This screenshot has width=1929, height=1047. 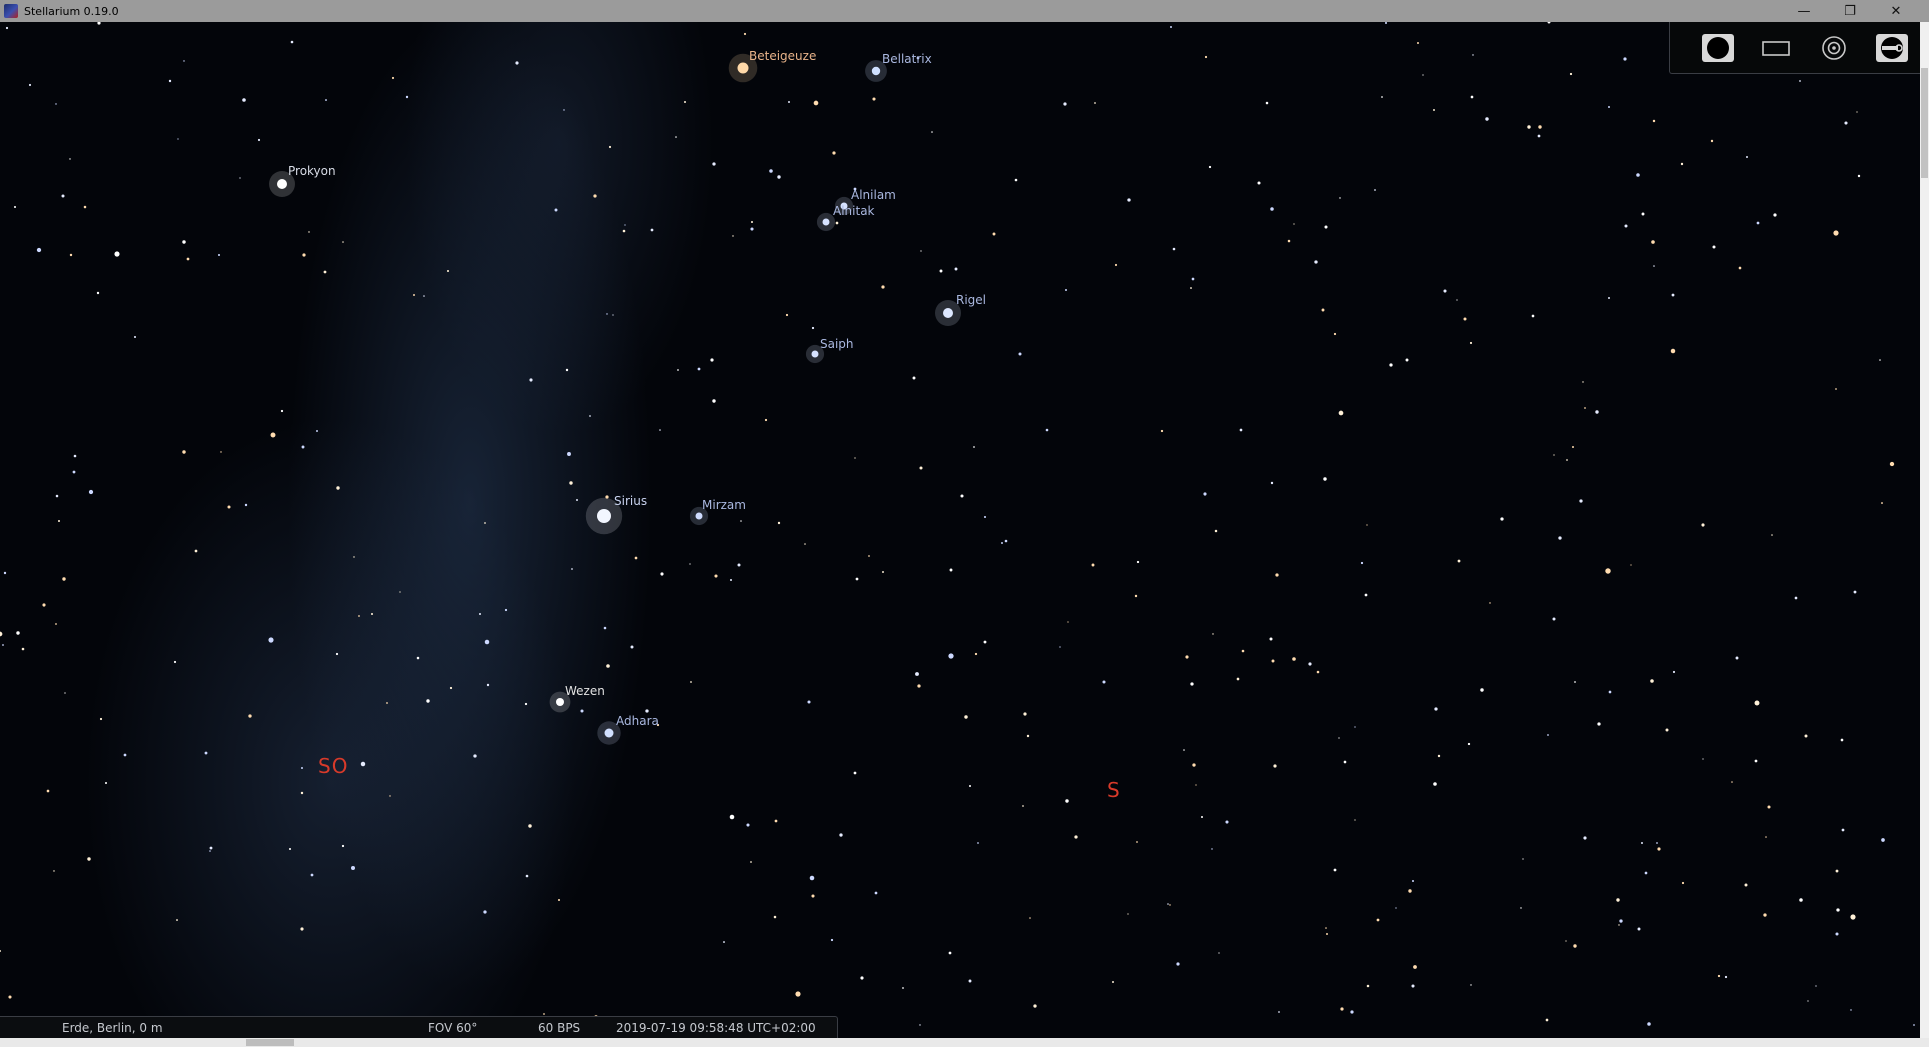 What do you see at coordinates (964, 1042) in the screenshot?
I see `horizontal-scrollbar` at bounding box center [964, 1042].